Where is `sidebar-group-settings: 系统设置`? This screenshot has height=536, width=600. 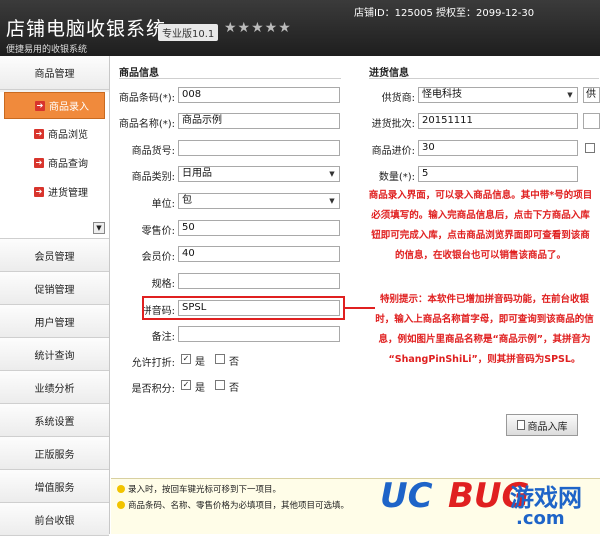 sidebar-group-settings: 系统设置 is located at coordinates (54, 420).